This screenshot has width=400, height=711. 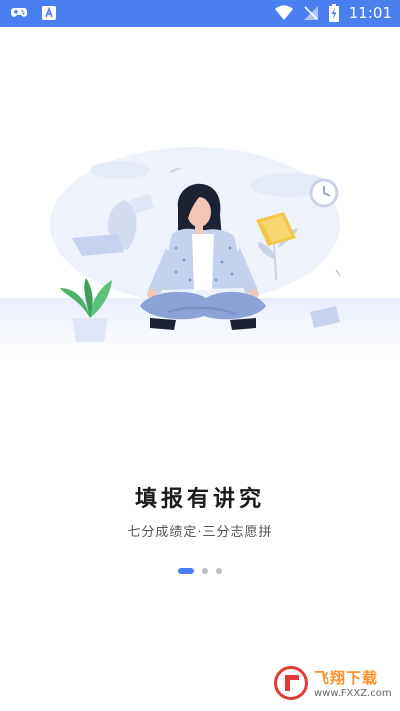 What do you see at coordinates (324, 193) in the screenshot?
I see `clock-icon` at bounding box center [324, 193].